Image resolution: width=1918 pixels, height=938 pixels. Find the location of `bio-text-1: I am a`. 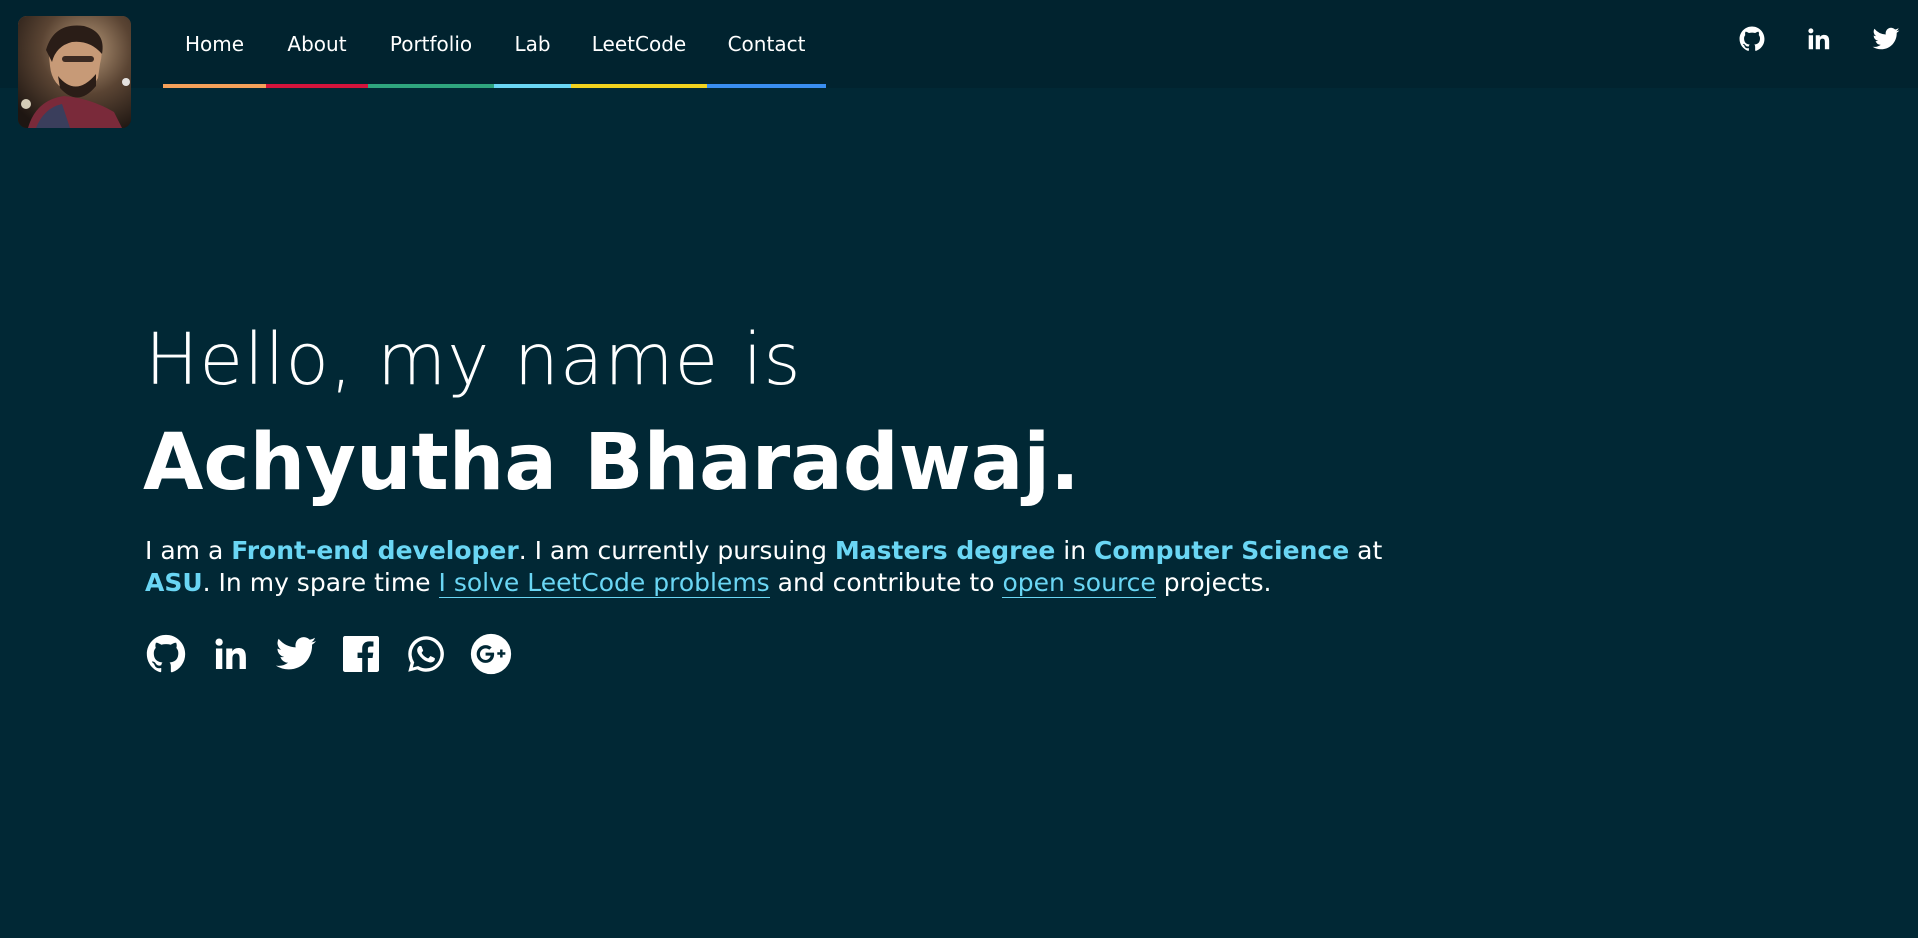

bio-text-1: I am a is located at coordinates (188, 550).